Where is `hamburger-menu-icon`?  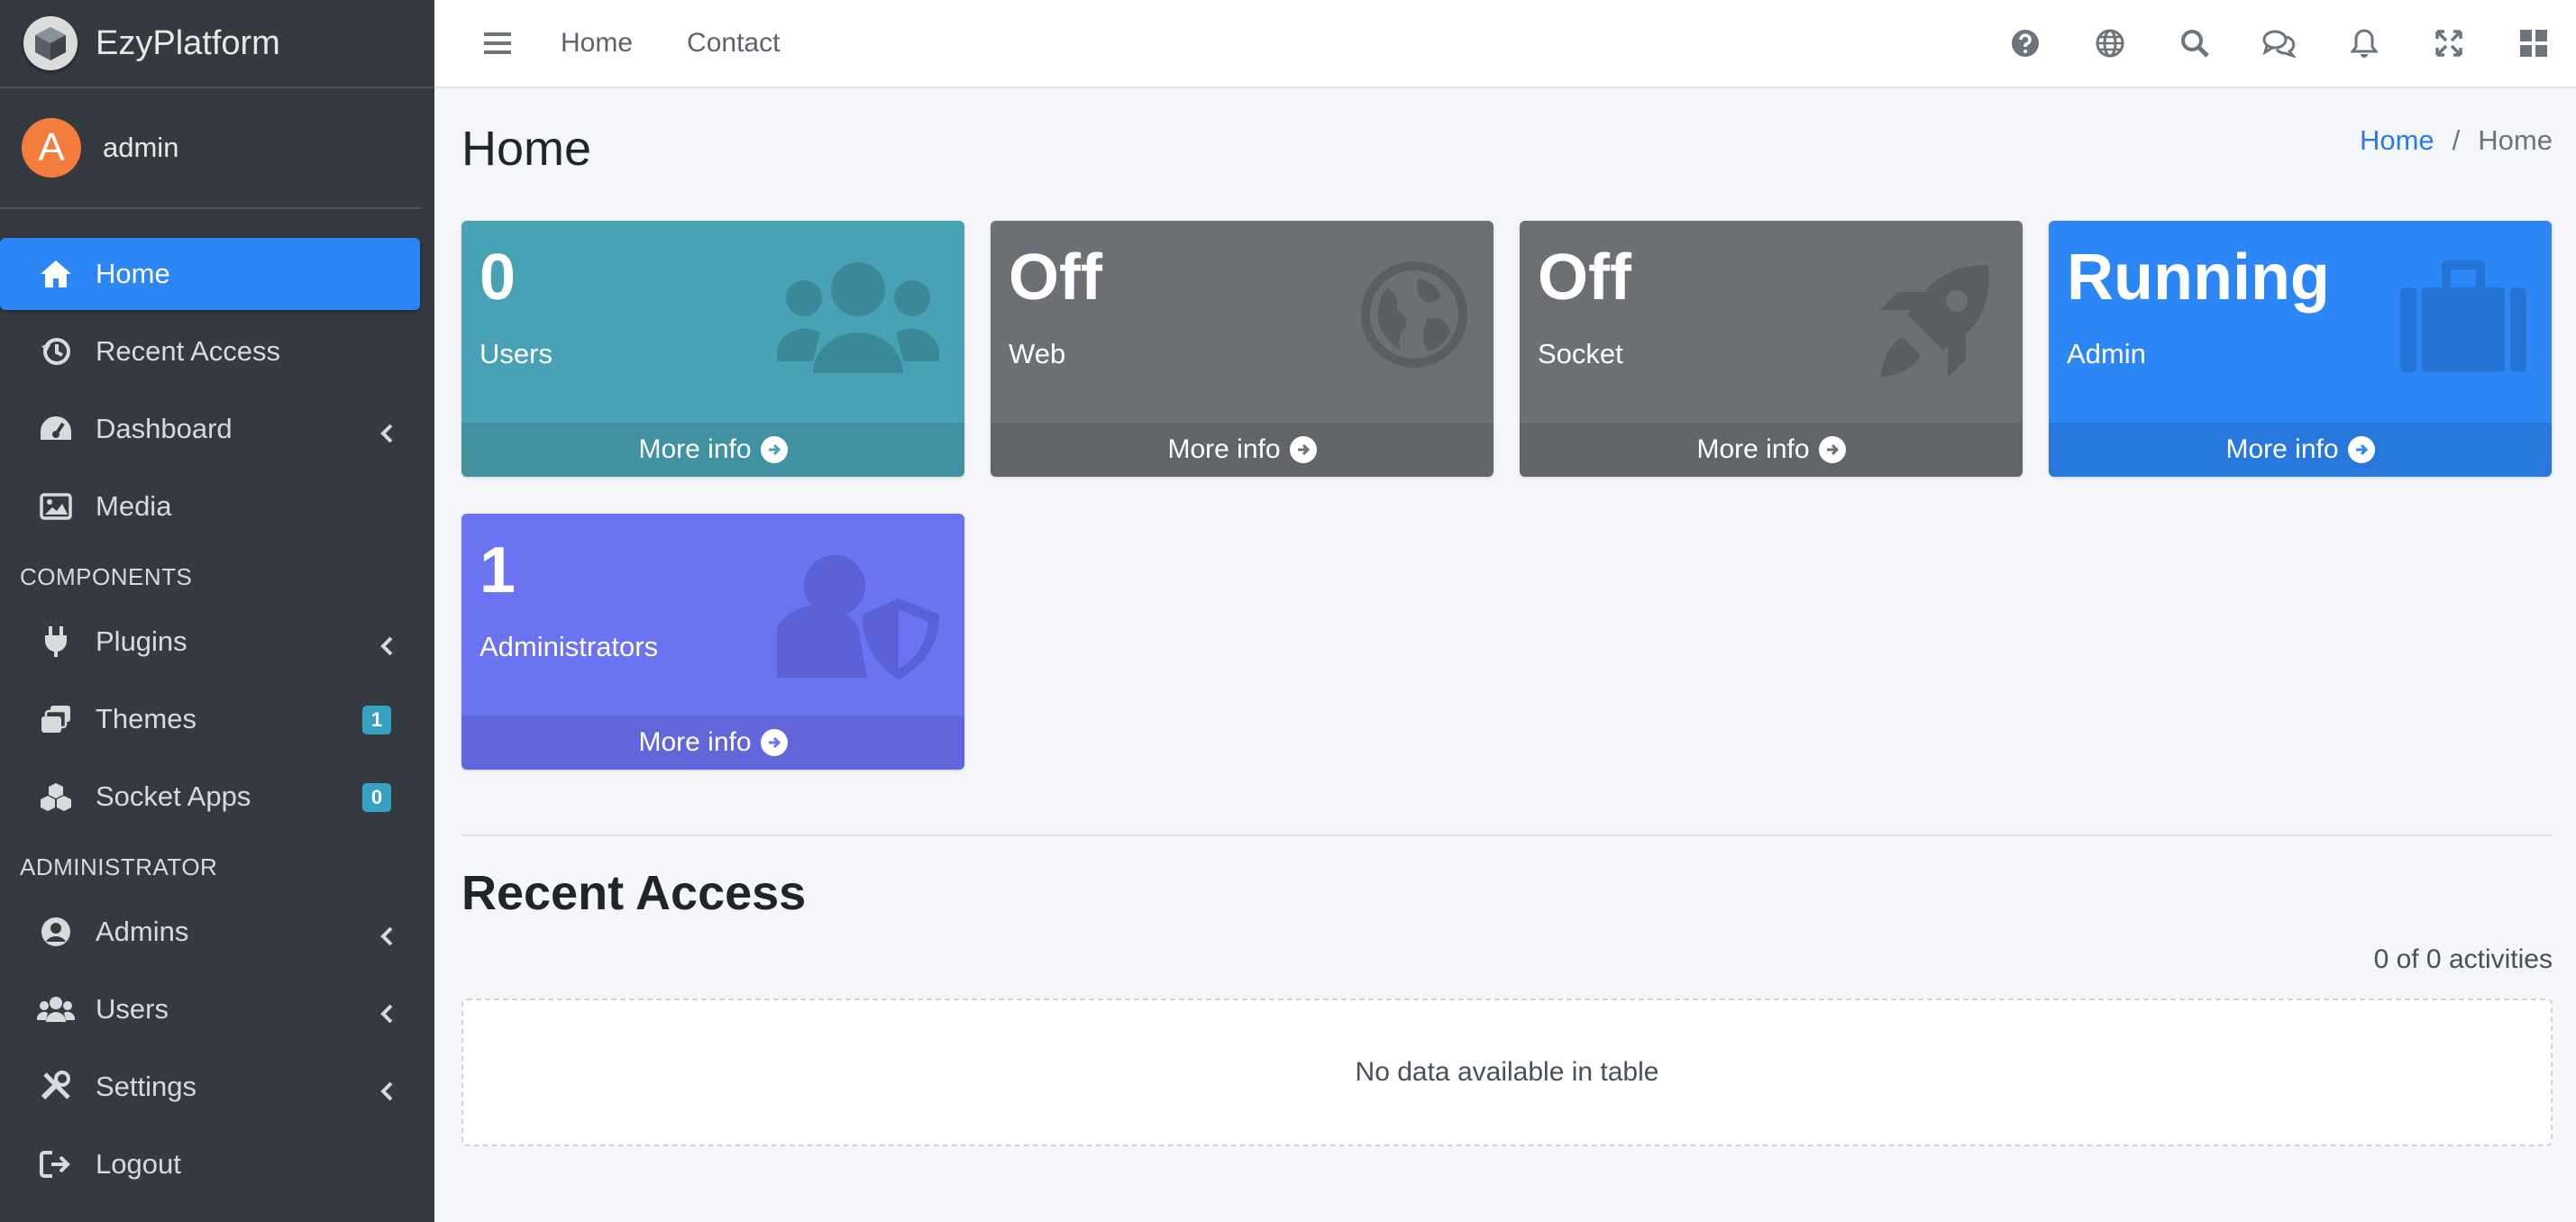 hamburger-menu-icon is located at coordinates (498, 43).